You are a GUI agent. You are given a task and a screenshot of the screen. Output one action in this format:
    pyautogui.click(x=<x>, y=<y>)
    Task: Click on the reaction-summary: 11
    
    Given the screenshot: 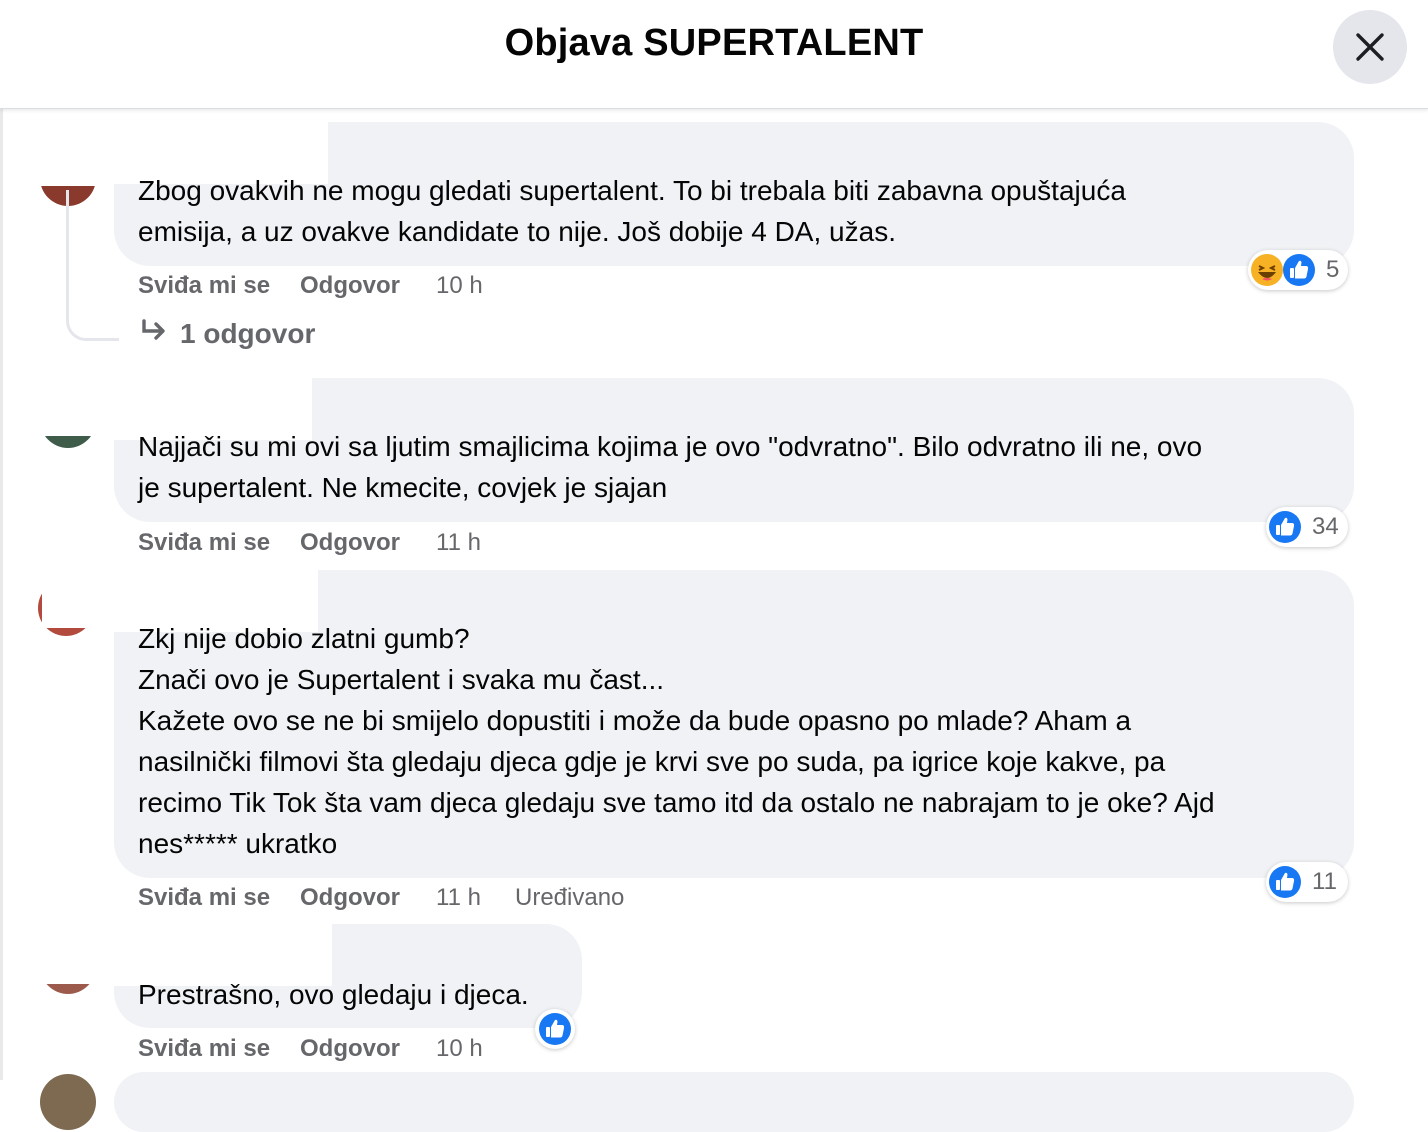 What is the action you would take?
    pyautogui.click(x=1307, y=882)
    